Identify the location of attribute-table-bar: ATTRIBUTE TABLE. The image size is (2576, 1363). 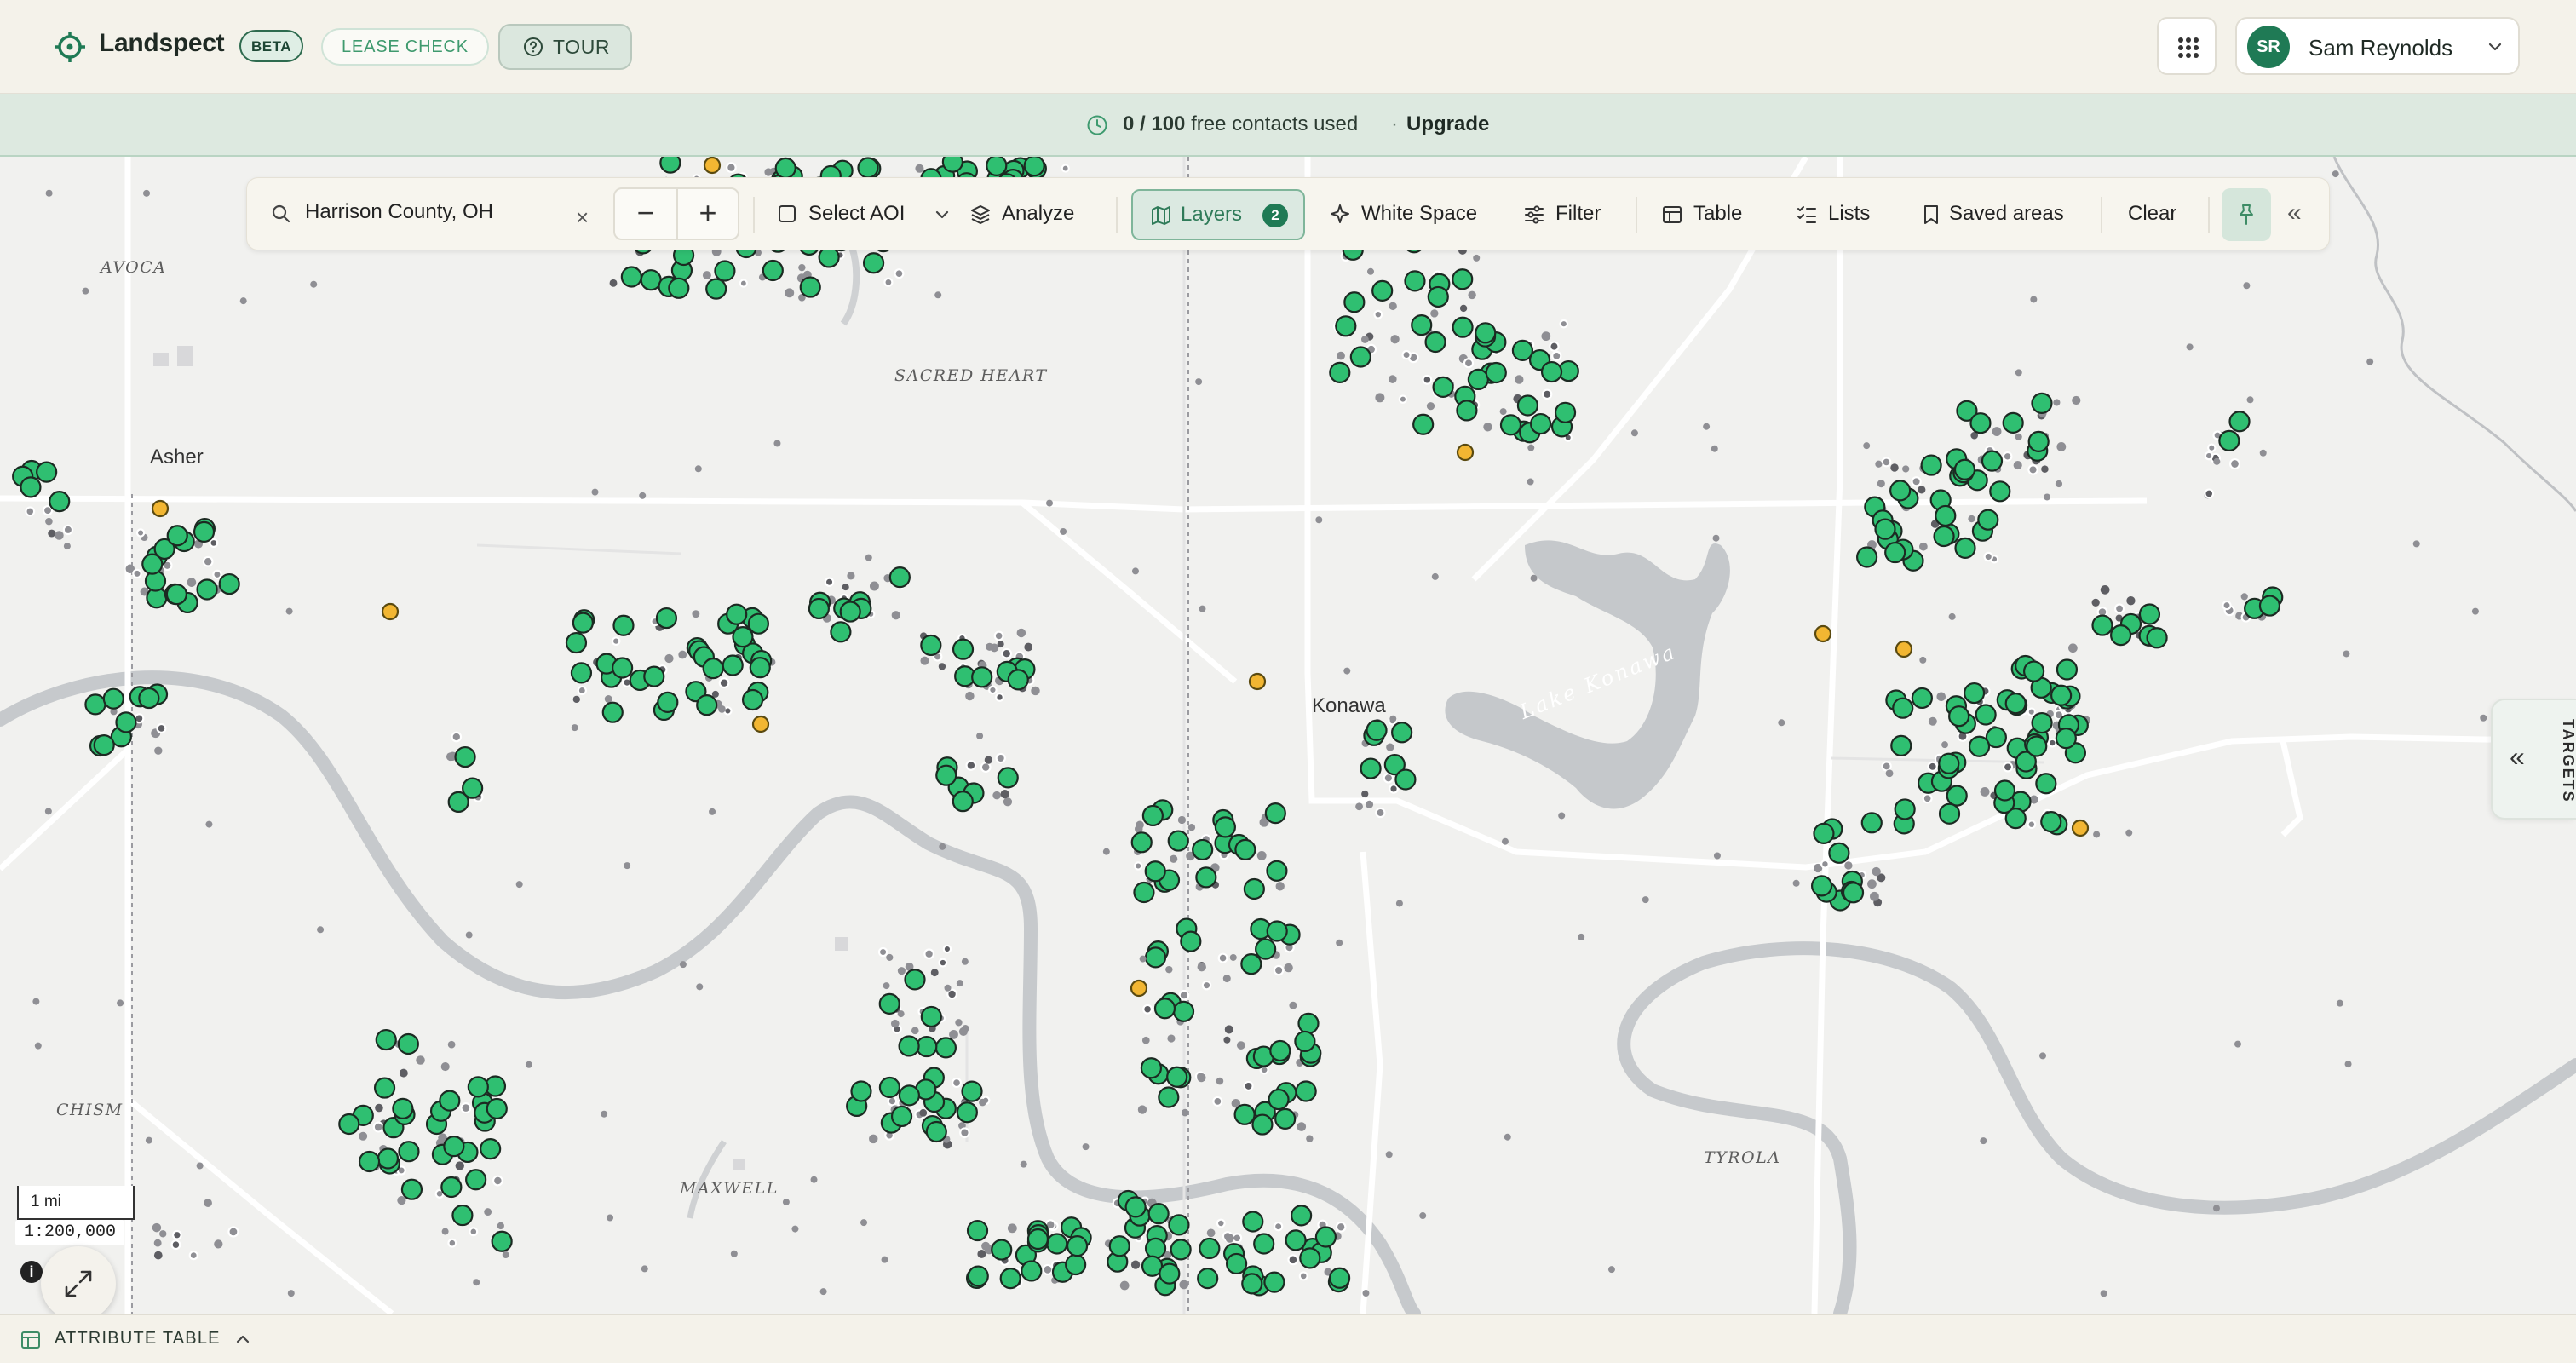
(1288, 1339).